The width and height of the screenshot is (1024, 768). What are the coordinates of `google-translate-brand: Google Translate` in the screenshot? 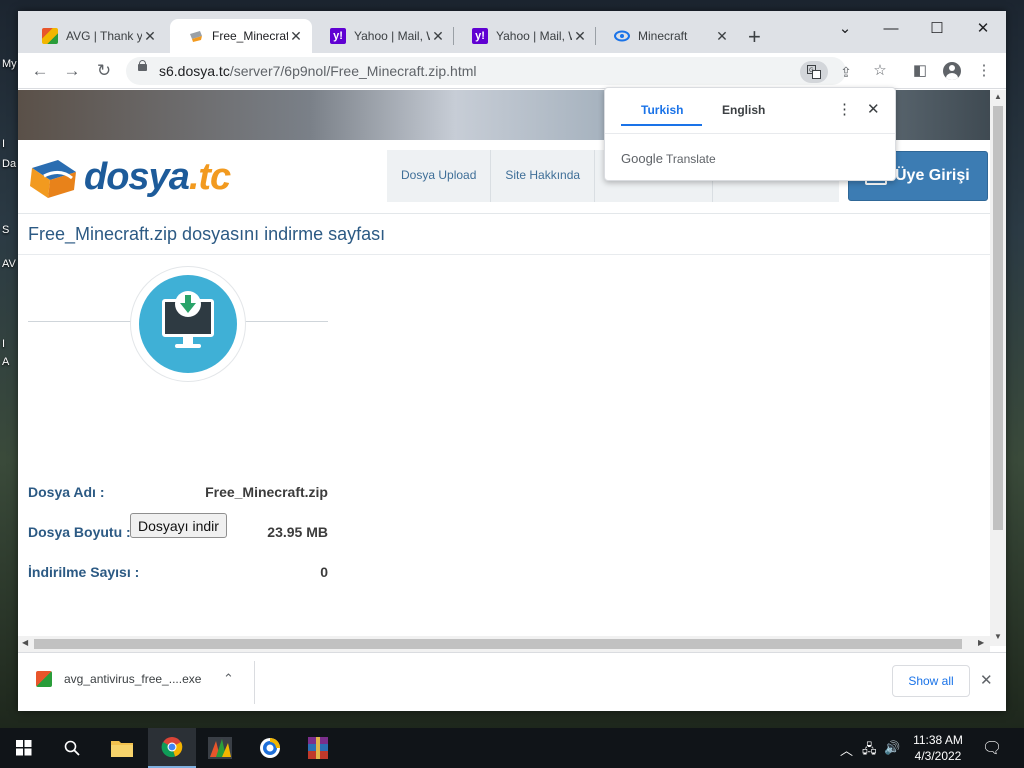 It's located at (668, 158).